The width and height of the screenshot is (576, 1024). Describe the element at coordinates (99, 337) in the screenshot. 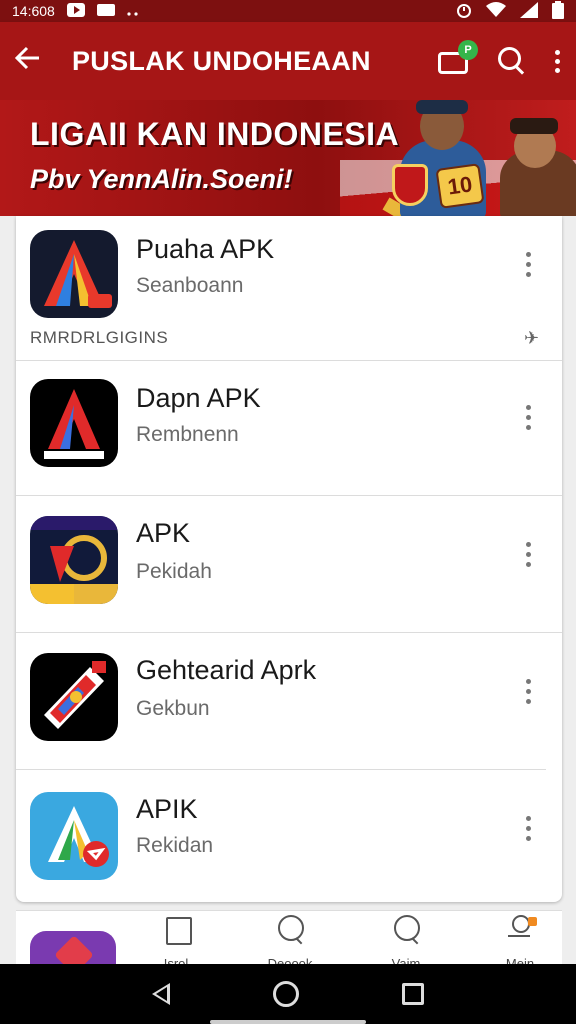

I see `section-label: RMRDRLGIGINS` at that location.